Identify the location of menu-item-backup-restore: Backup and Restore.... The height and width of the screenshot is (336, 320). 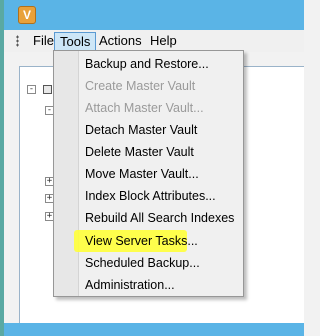
(160, 64).